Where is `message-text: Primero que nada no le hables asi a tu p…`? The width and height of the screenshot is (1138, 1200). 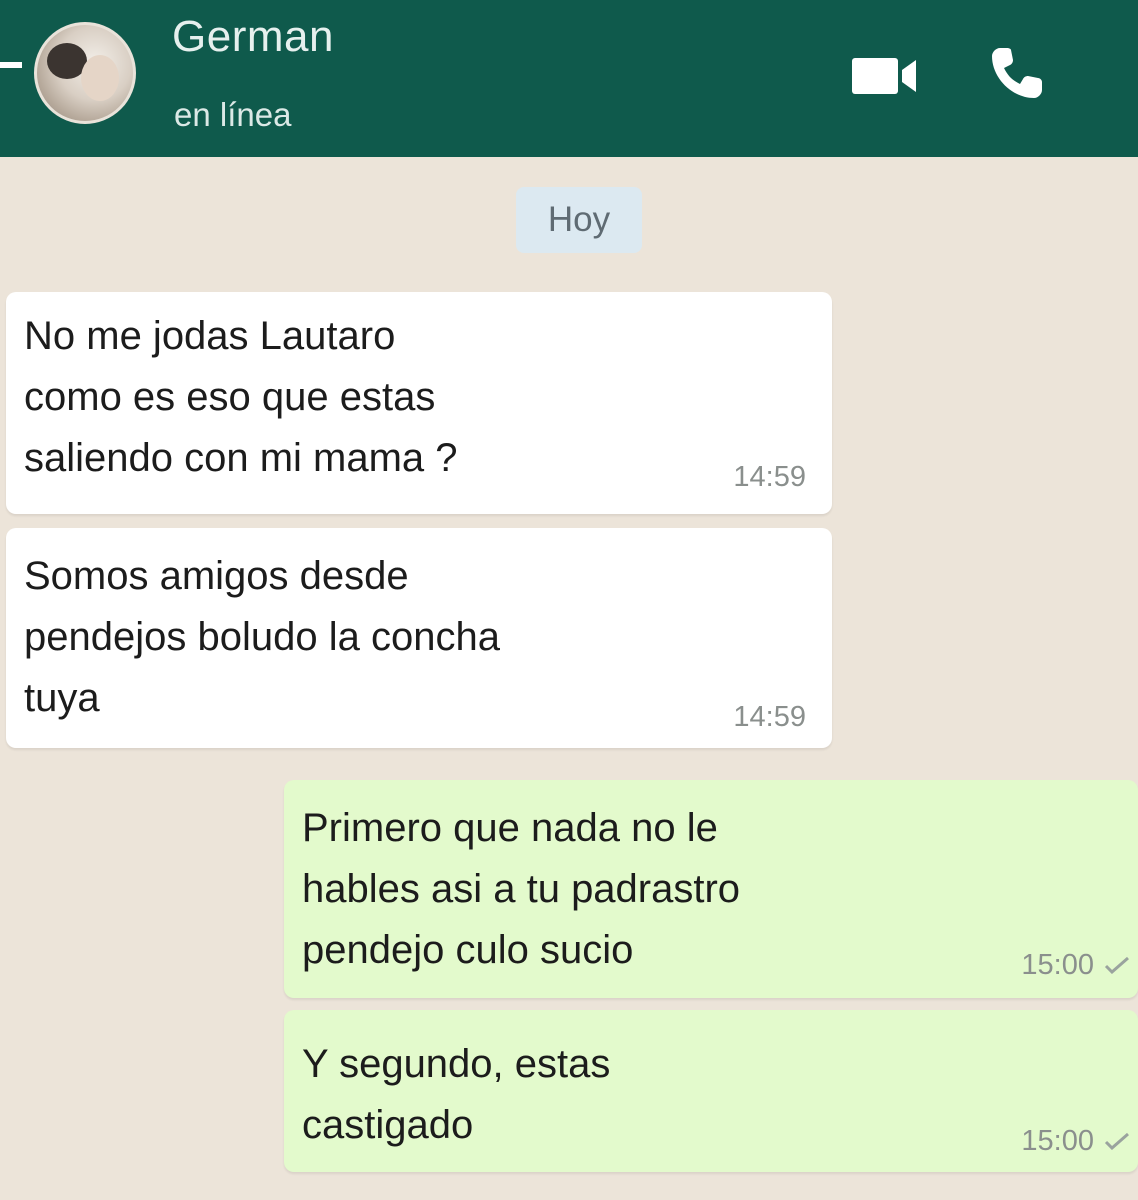 message-text: Primero que nada no le hables asi a tu p… is located at coordinates (521, 889).